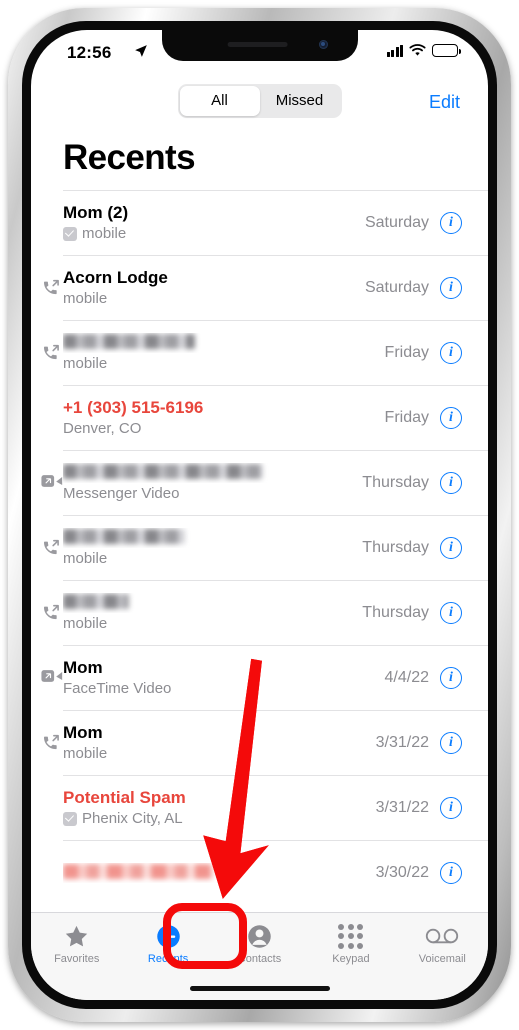 The image size is (519, 1030). Describe the element at coordinates (394, 50) in the screenshot. I see `cellular-signal-icon` at that location.